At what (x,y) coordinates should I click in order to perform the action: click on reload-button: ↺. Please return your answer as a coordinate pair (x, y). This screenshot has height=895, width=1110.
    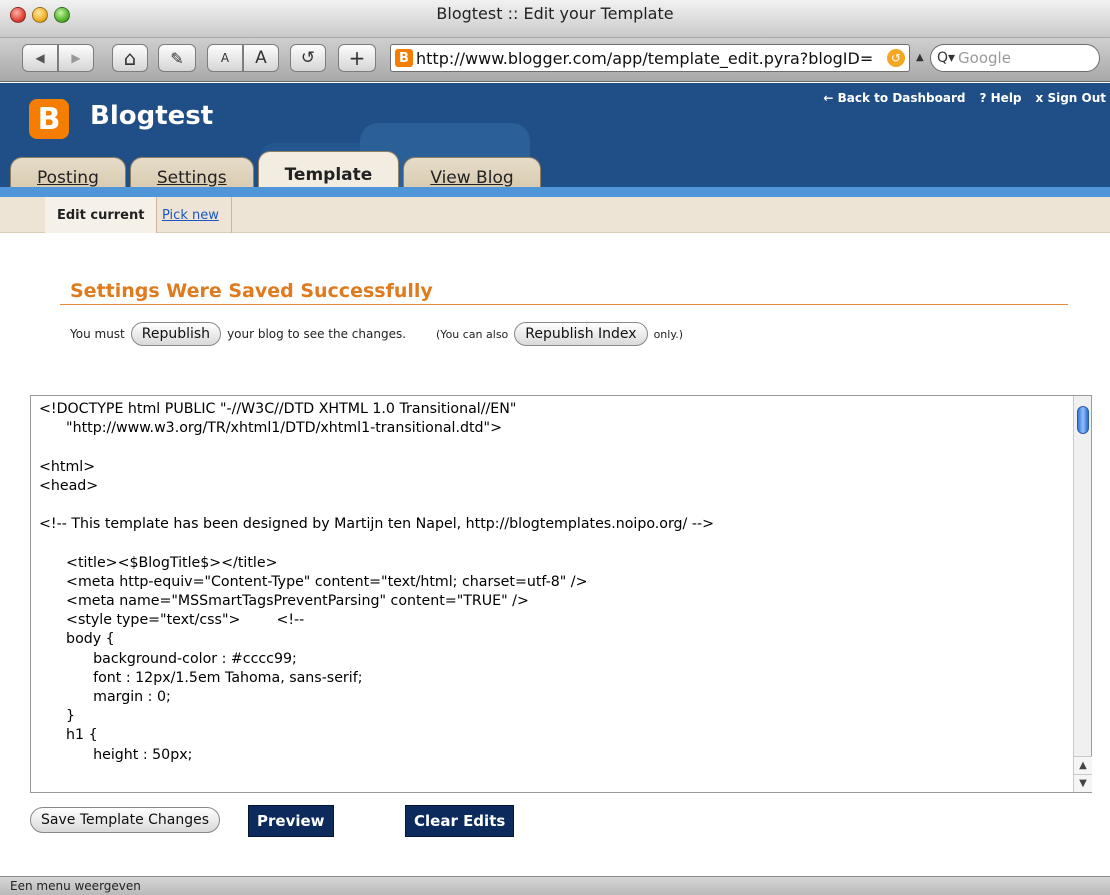
    Looking at the image, I should click on (308, 58).